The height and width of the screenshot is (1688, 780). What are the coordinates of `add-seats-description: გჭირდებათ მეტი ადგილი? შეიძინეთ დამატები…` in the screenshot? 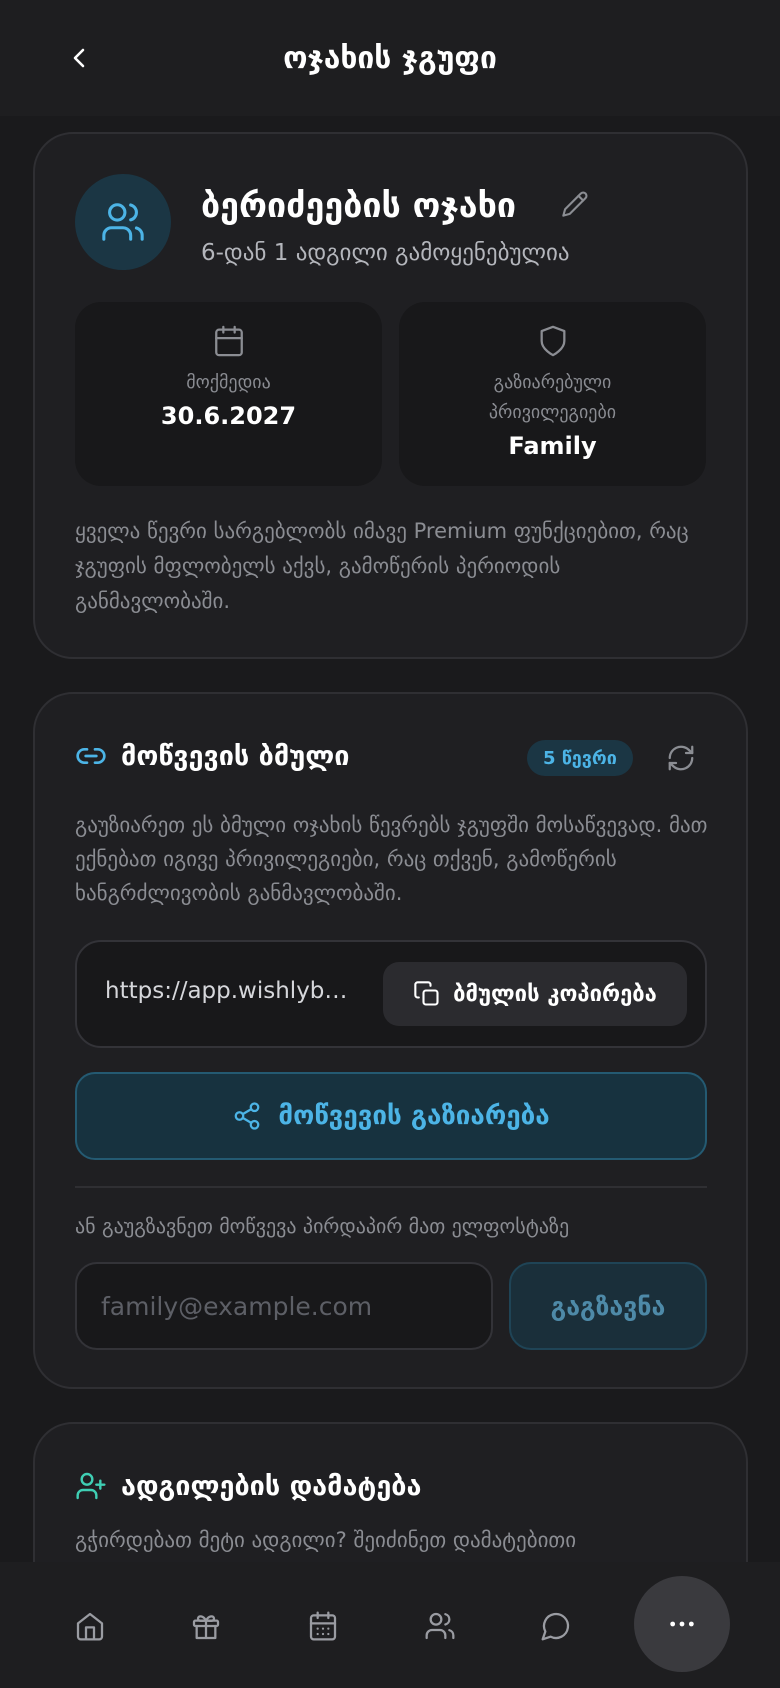 It's located at (326, 1540).